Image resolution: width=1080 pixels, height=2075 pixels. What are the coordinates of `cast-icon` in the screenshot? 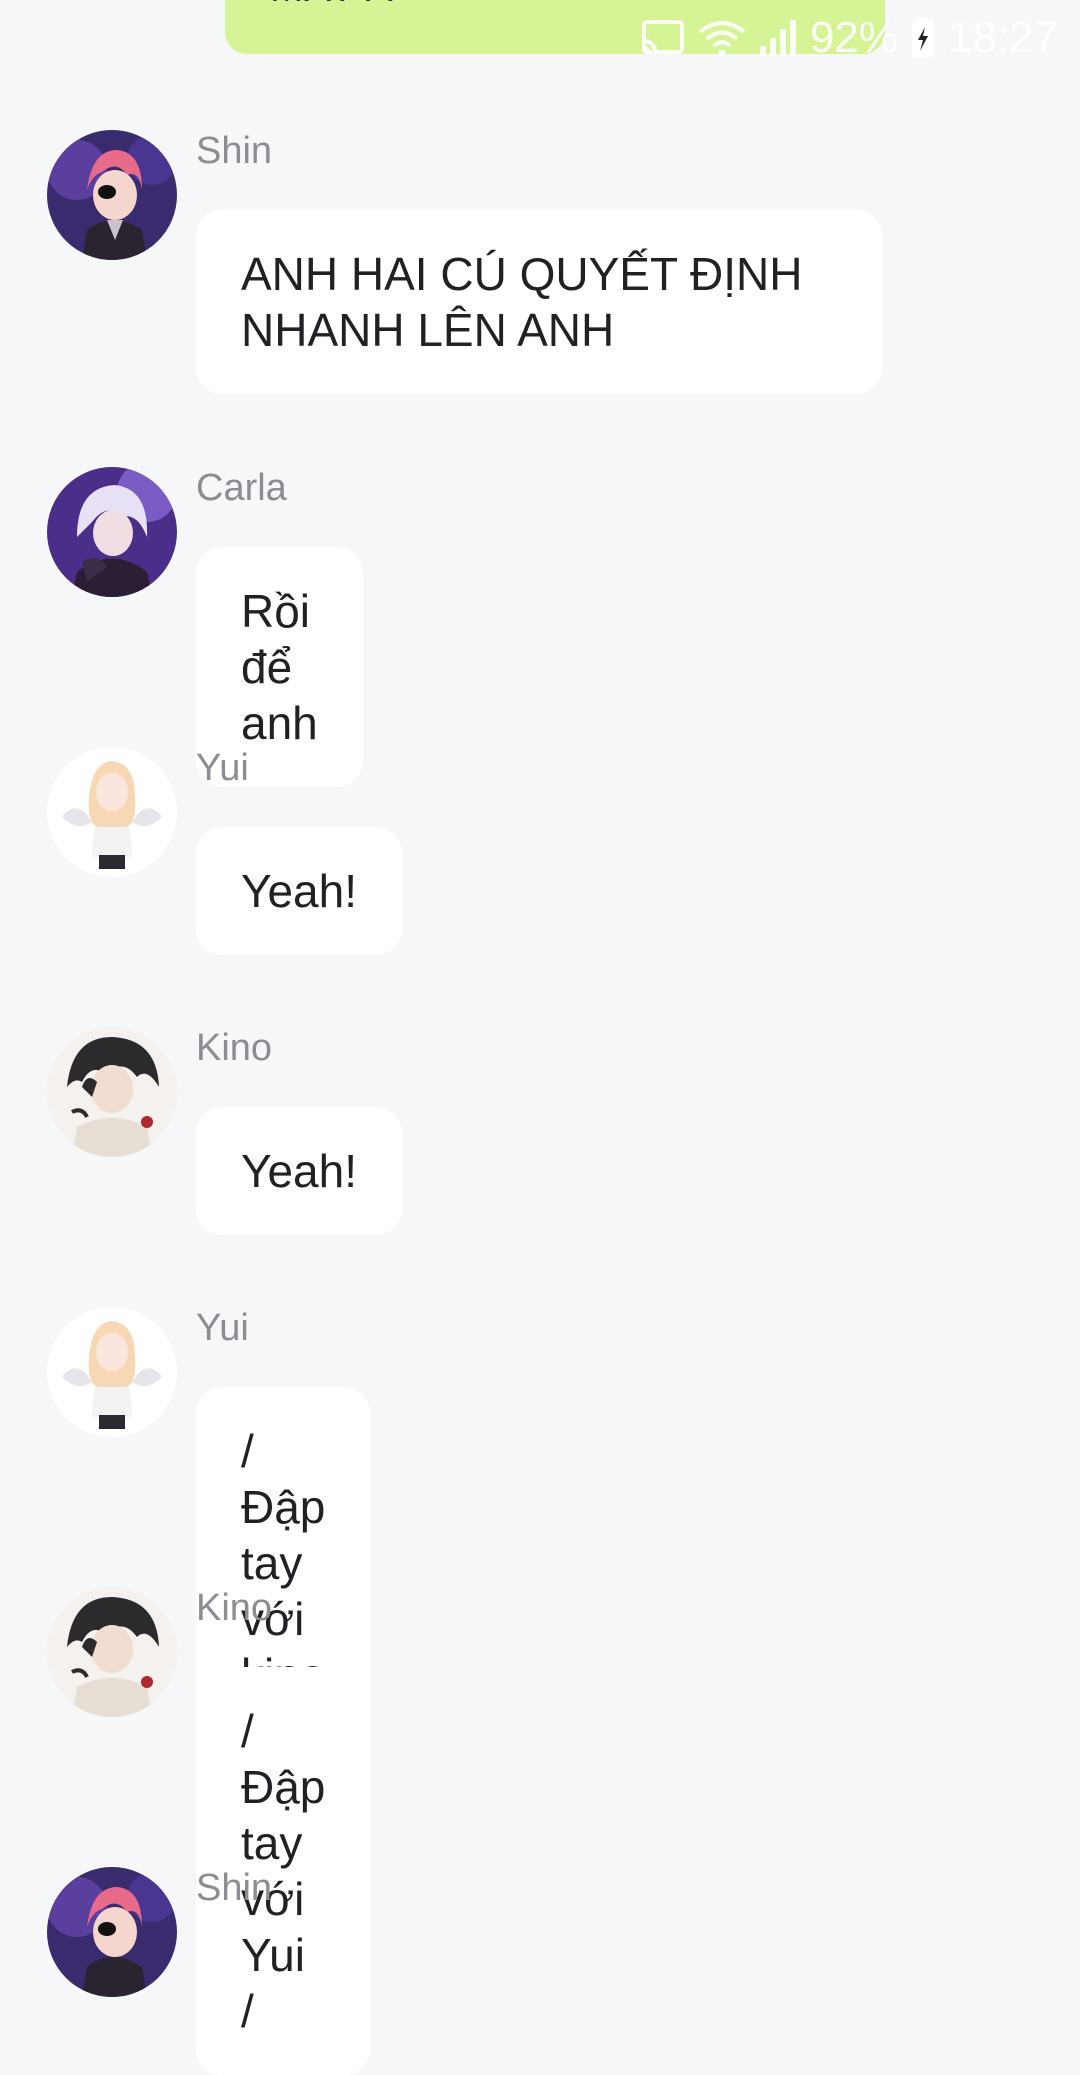 It's located at (662, 38).